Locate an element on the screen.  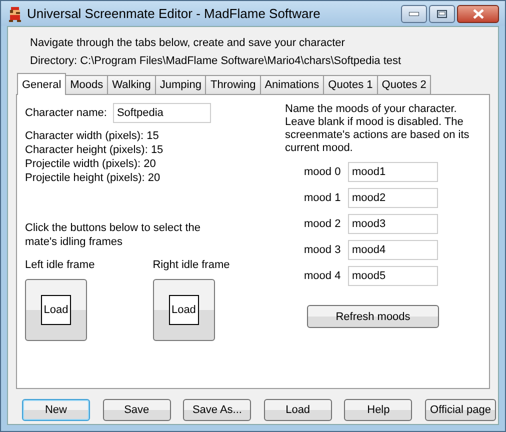
idle-frame-label: Right idle frame is located at coordinates (191, 265).